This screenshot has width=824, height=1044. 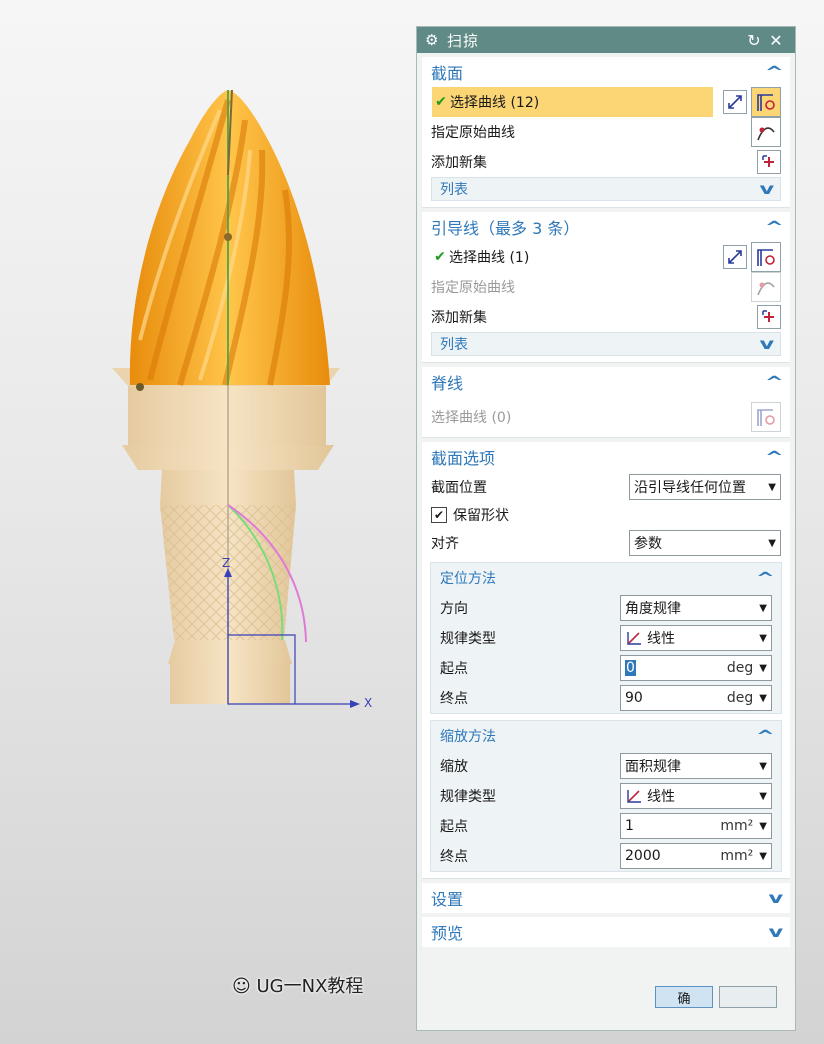 I want to click on section-position-select: 沿引导线任何位置 ▼, so click(x=705, y=487).